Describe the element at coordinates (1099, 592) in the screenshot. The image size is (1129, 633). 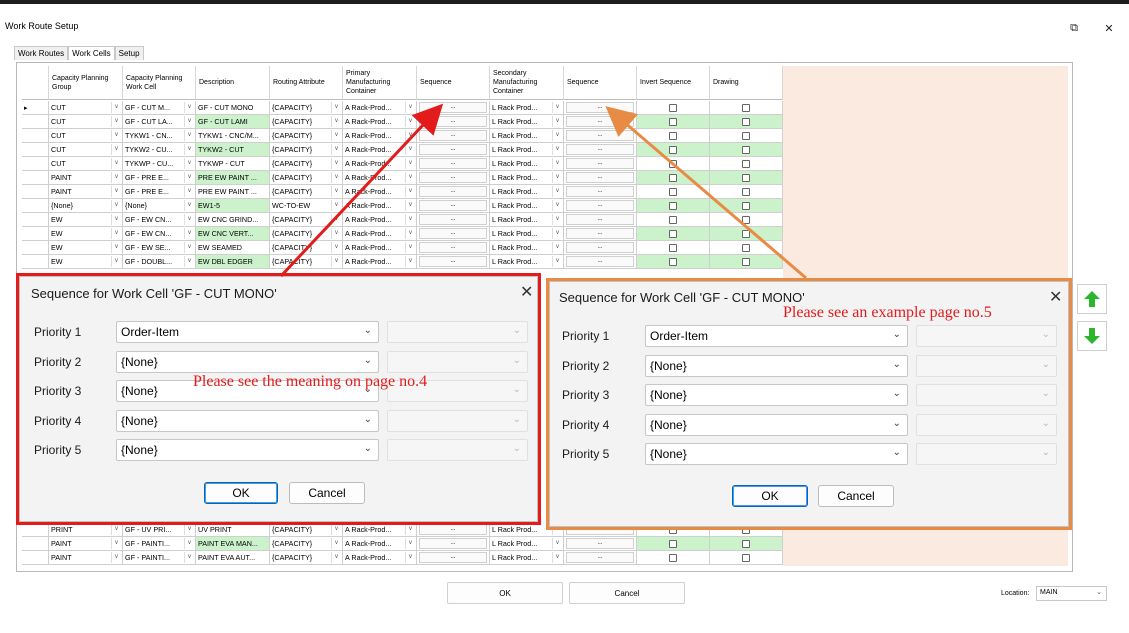
I see `chevron-down-icon: ⌄` at that location.